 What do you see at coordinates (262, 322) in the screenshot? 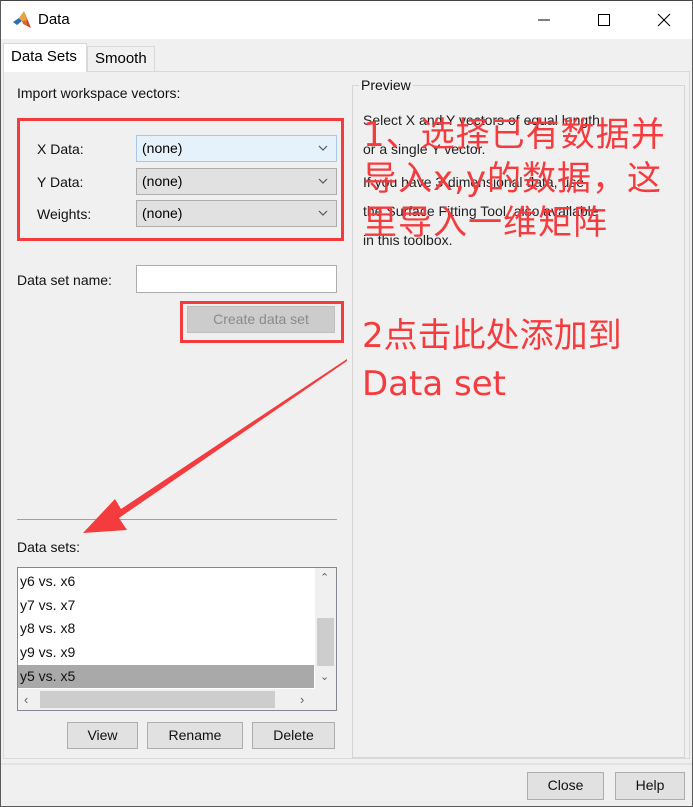
I see `annotation-box-create` at bounding box center [262, 322].